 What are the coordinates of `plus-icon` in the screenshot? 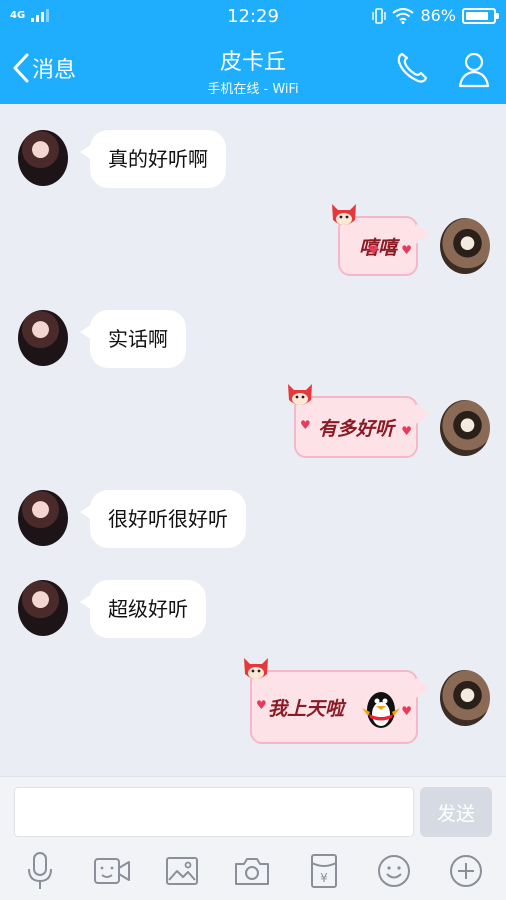 It's located at (466, 871).